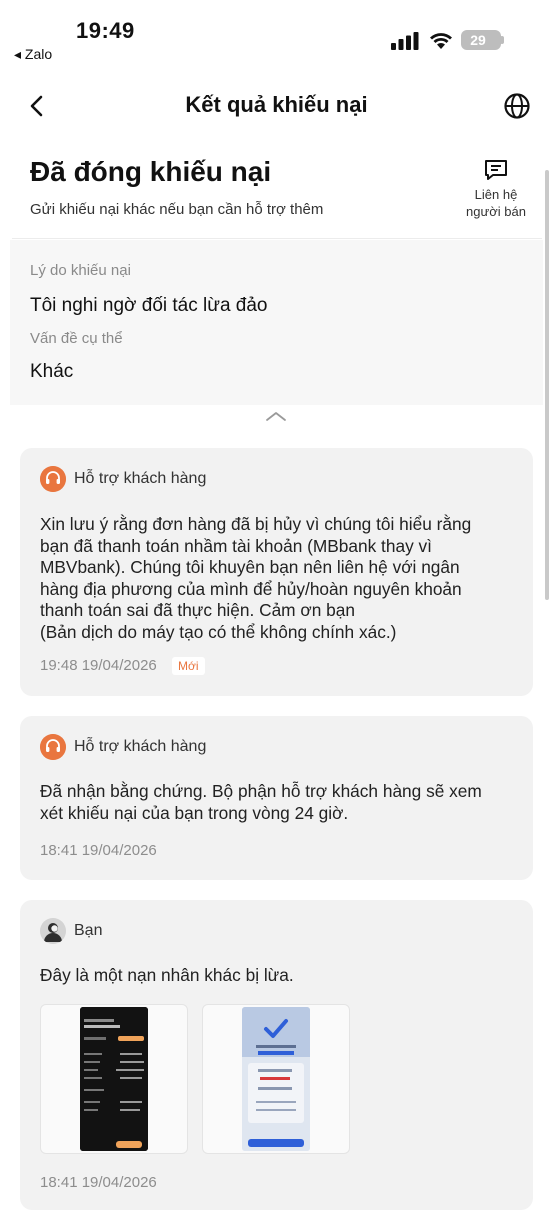 The height and width of the screenshot is (1210, 553). What do you see at coordinates (496, 194) in the screenshot?
I see `contact-seller-label-1: Liên hệ` at bounding box center [496, 194].